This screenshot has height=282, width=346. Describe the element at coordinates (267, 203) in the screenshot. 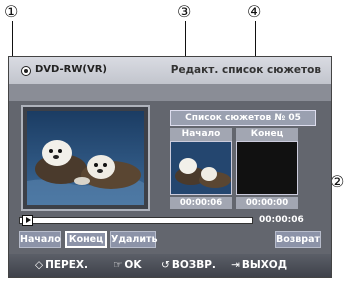

I see `end-timecode: 00:00:00` at that location.